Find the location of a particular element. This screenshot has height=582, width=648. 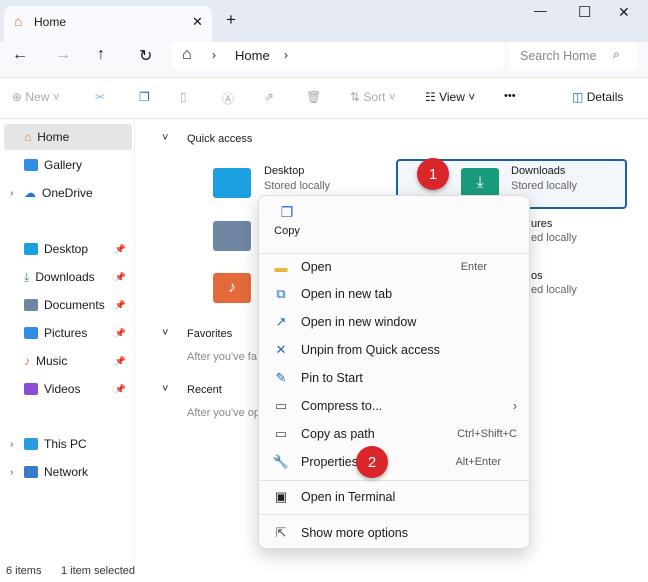

delete-icon: 🗑 is located at coordinates (313, 97).